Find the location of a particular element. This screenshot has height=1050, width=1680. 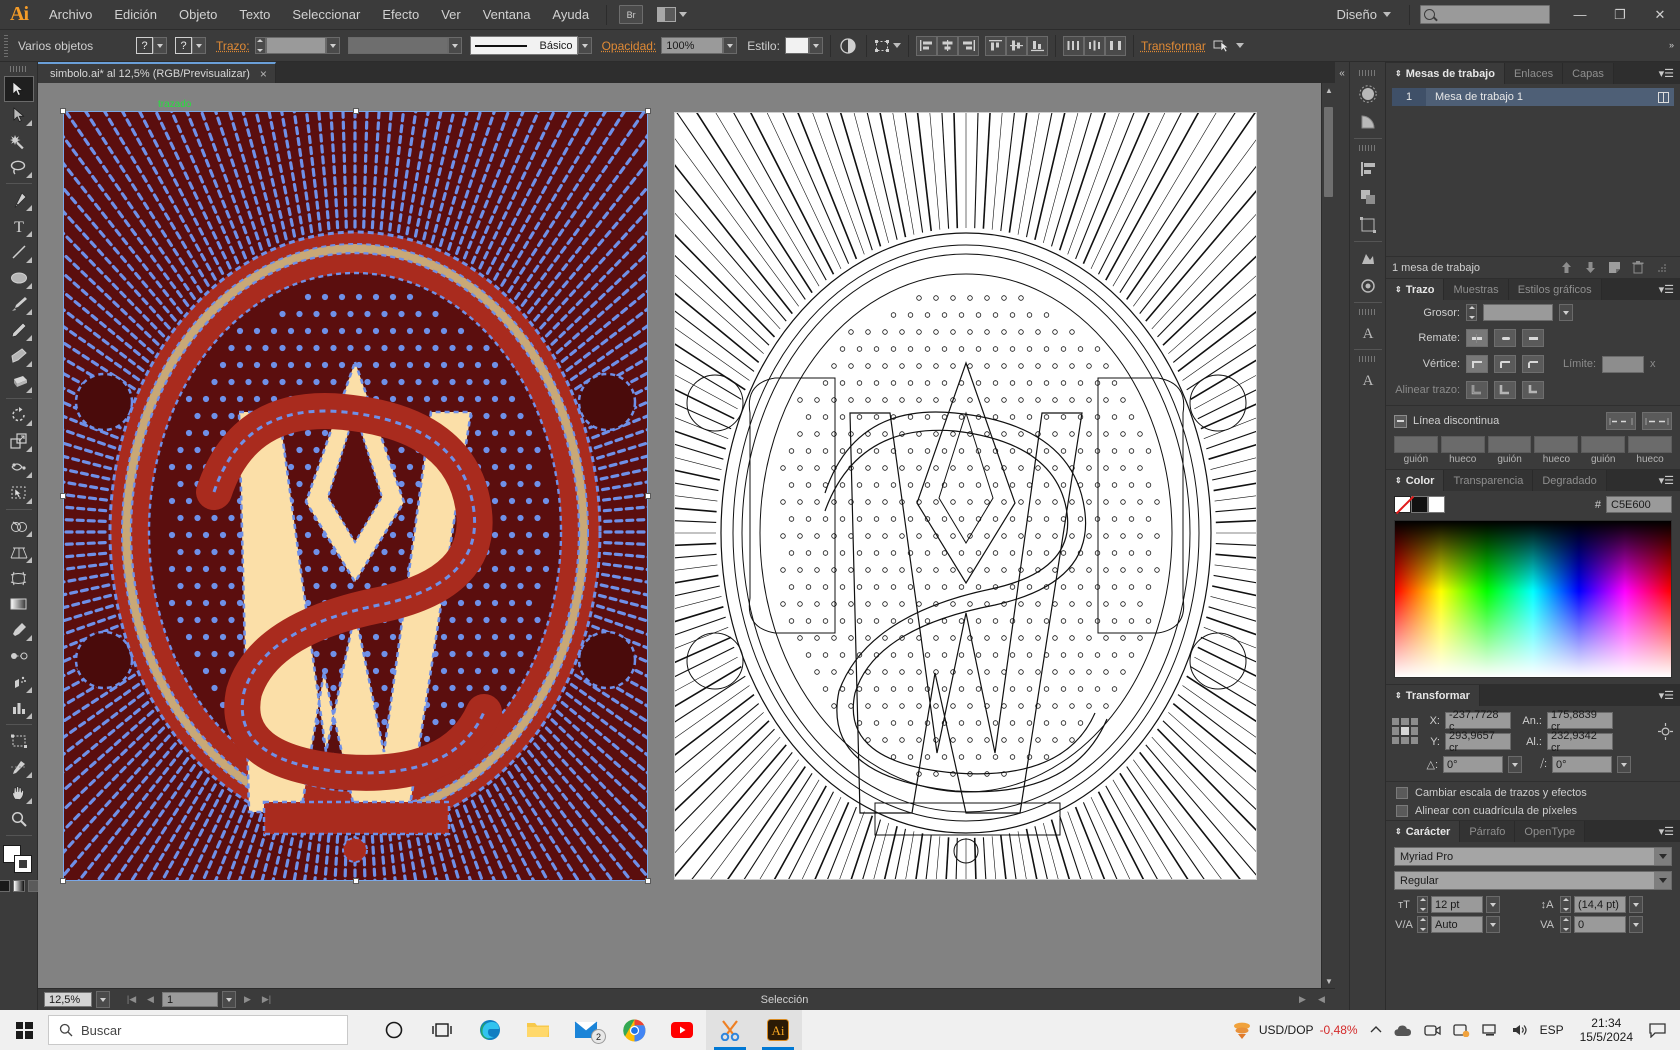

zoom-level-input: 12,5% is located at coordinates (68, 999).